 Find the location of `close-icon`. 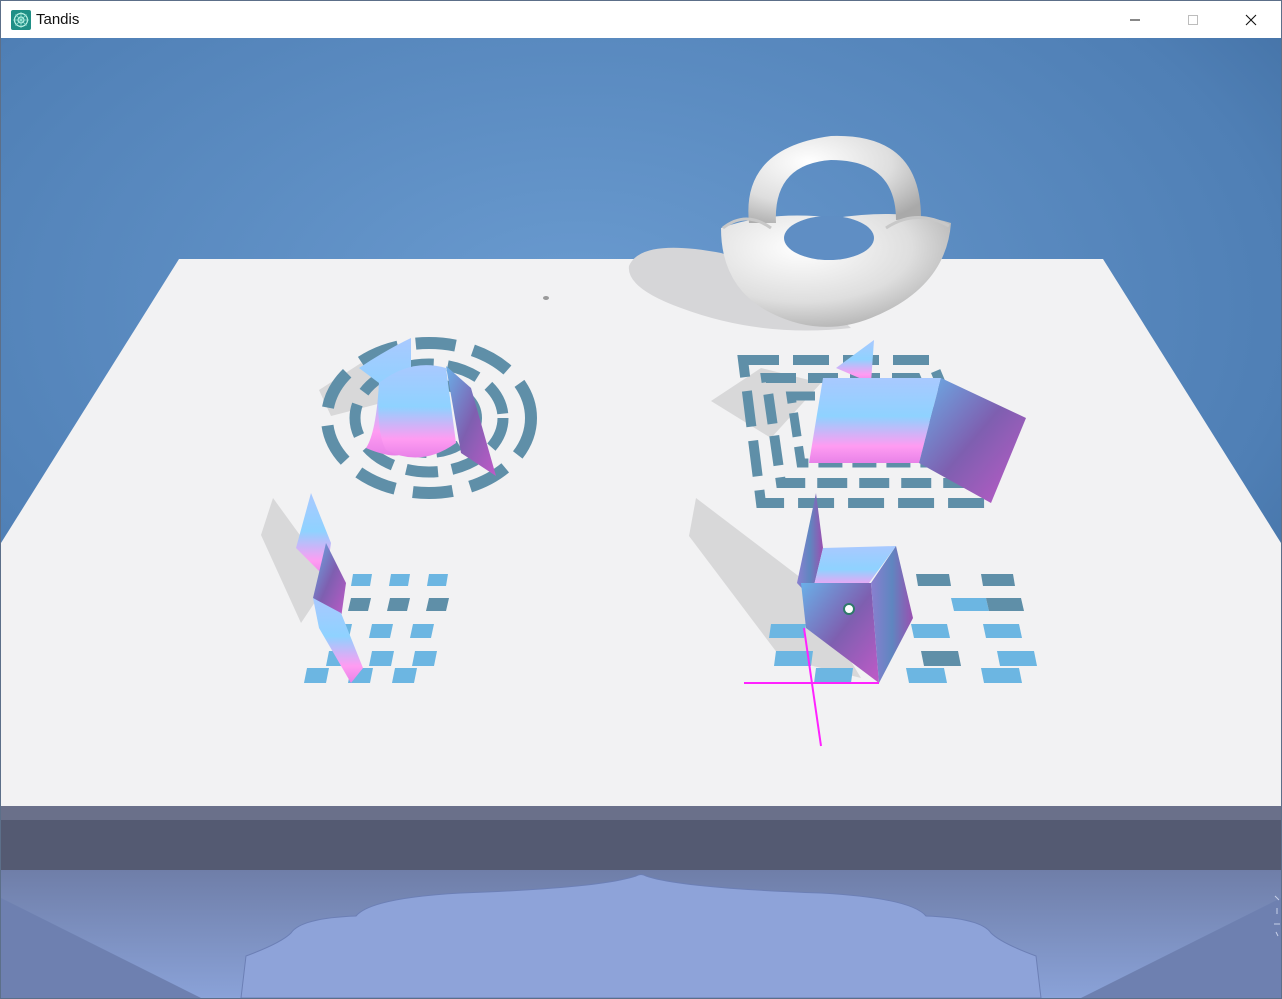

close-icon is located at coordinates (1251, 19).